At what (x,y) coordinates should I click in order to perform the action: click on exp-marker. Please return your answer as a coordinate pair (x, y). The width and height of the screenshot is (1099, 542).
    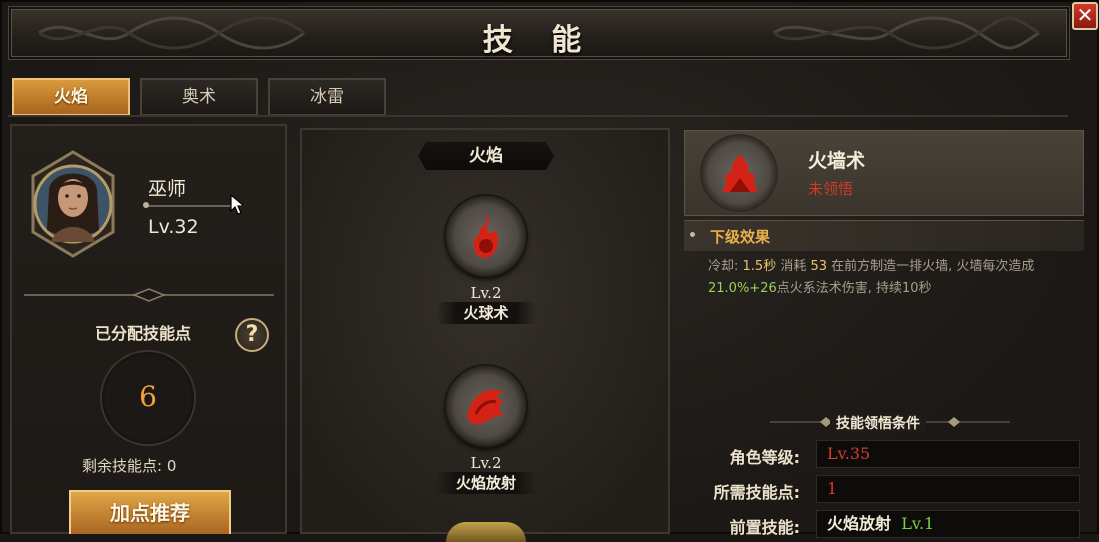
    Looking at the image, I should click on (146, 205).